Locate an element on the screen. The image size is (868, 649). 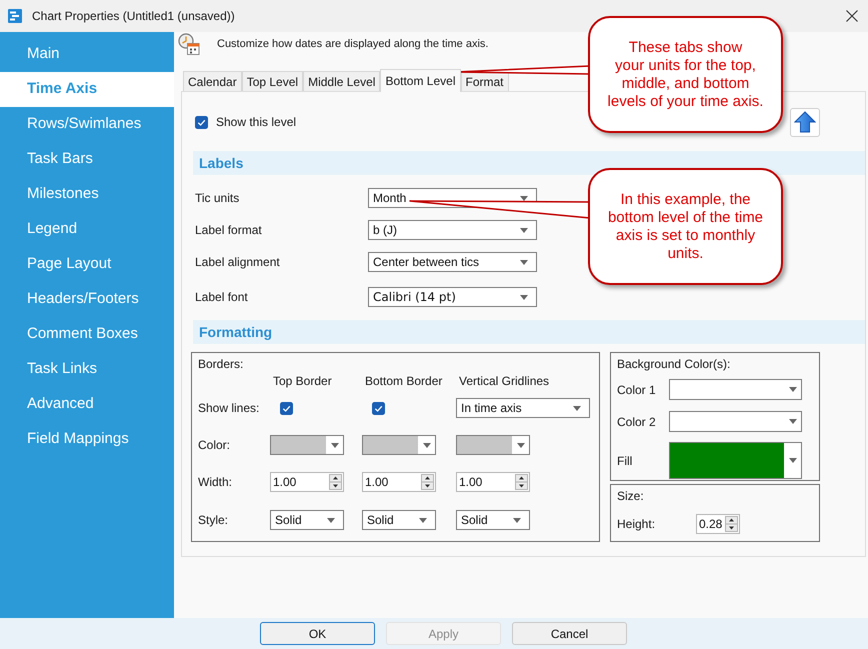
dialog-button: OK is located at coordinates (317, 633).